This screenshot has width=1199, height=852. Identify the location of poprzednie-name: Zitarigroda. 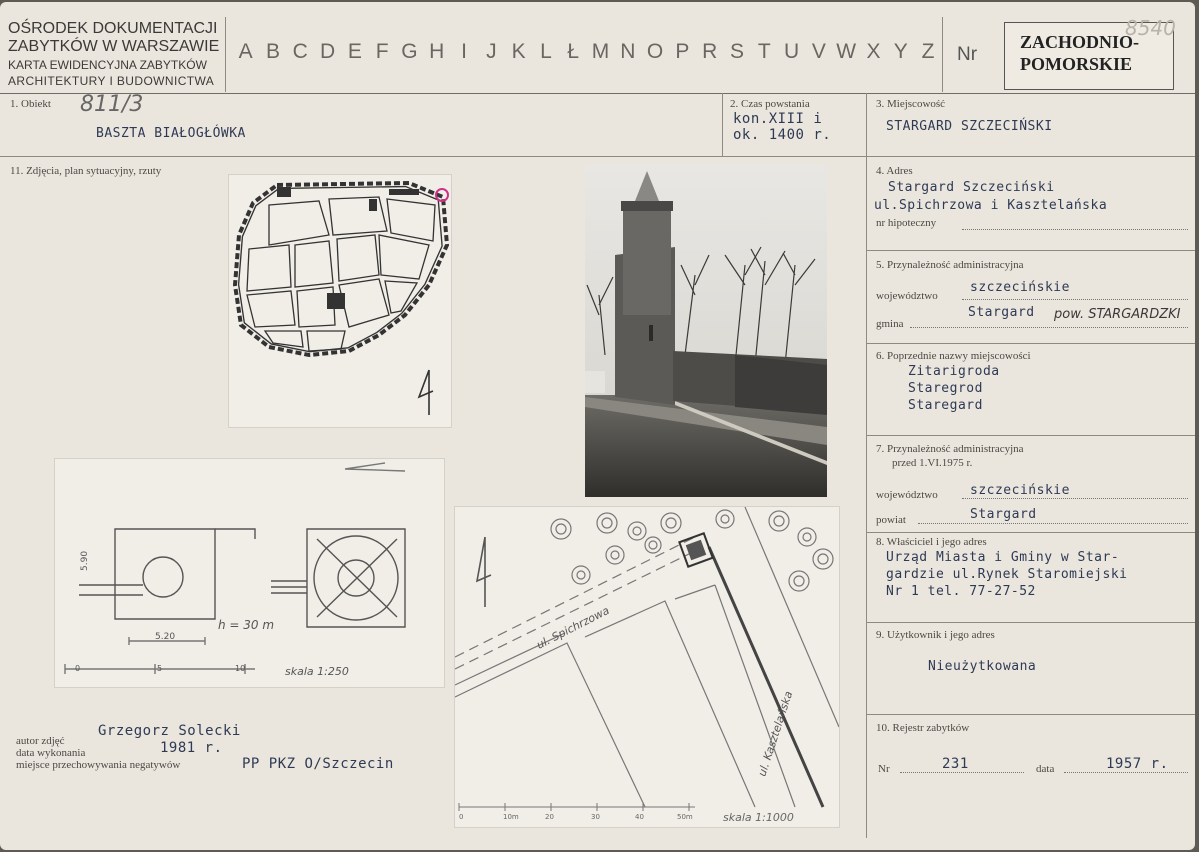
(954, 371).